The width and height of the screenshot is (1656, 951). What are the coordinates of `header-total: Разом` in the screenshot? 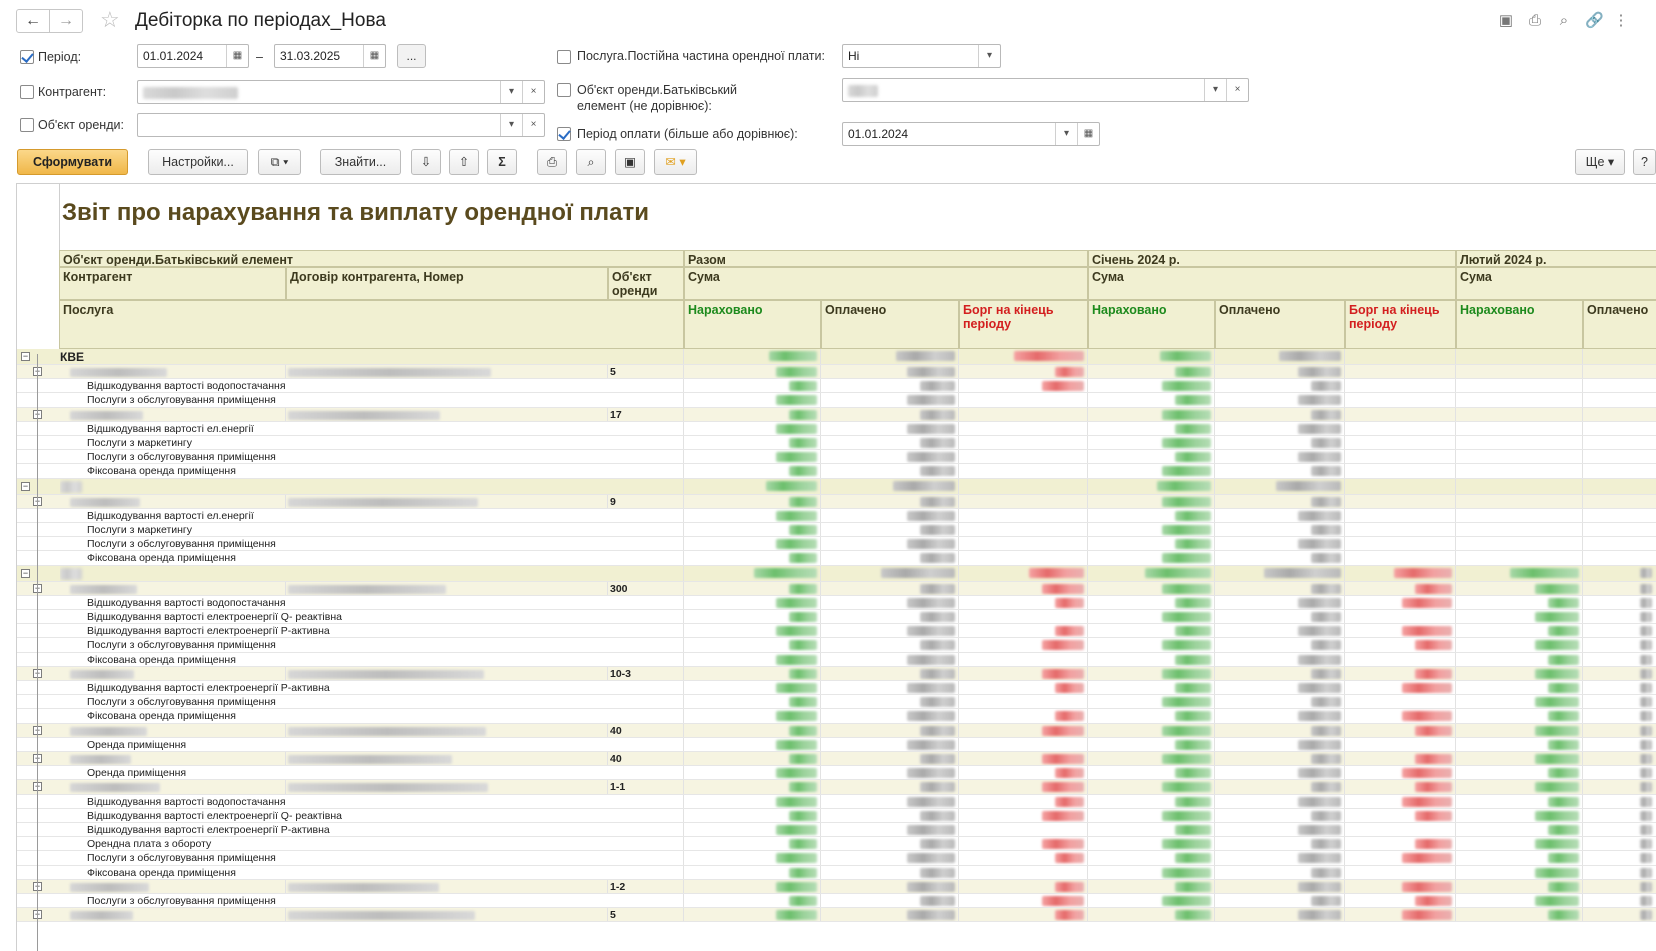 It's located at (886, 258).